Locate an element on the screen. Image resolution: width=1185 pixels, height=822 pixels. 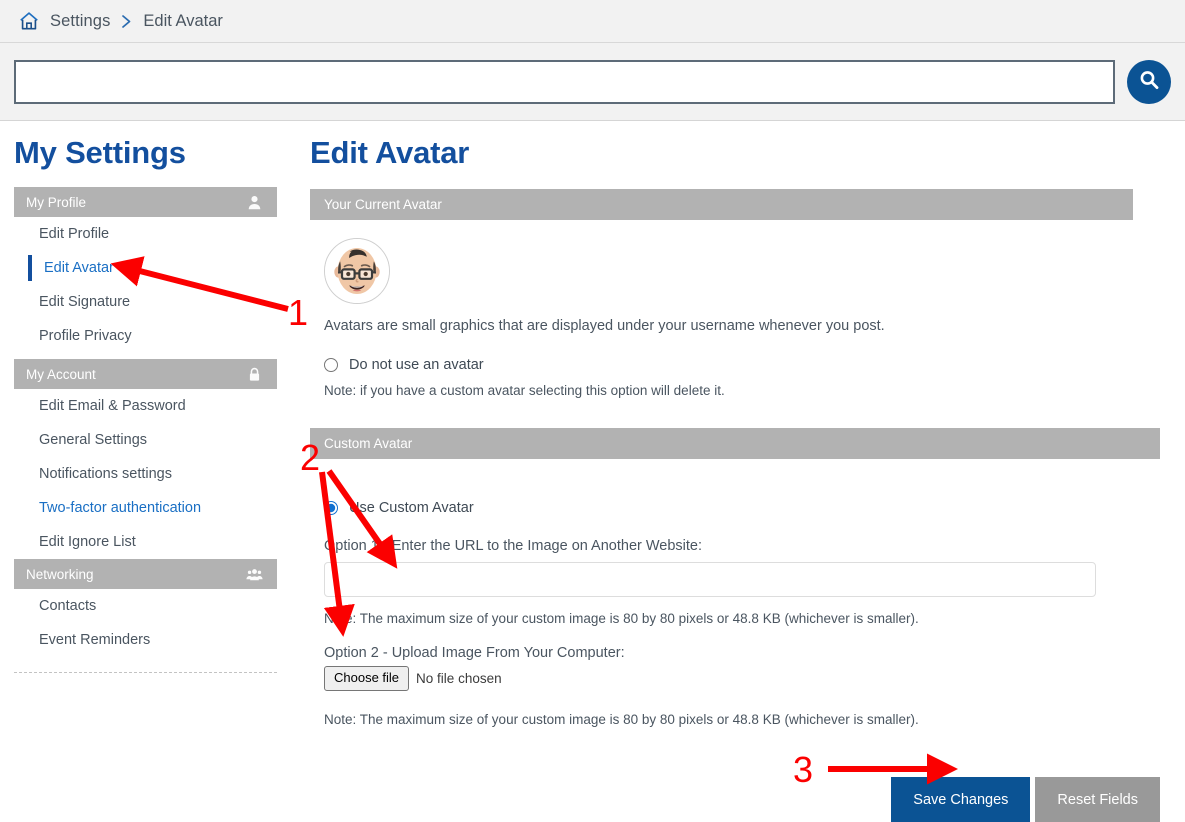
sidebar-item-edit-profile: Edit Profile is located at coordinates (145, 234).